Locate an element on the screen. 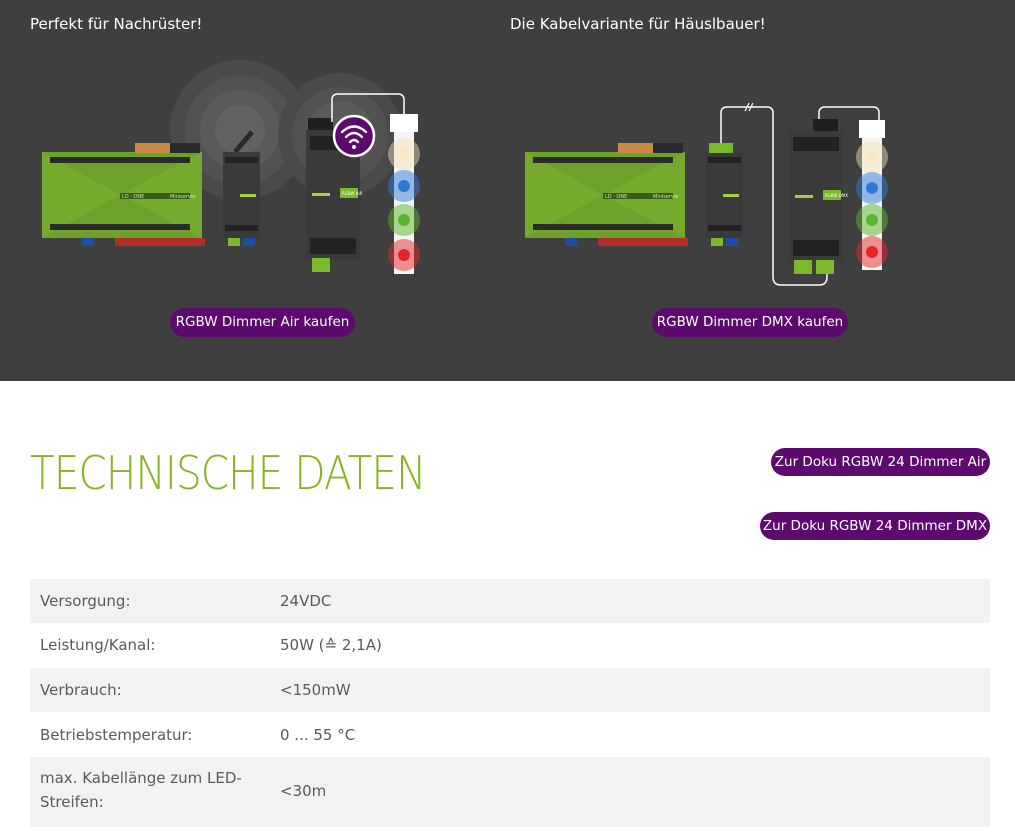 The image size is (1015, 834). spec-value: <30m is located at coordinates (303, 791).